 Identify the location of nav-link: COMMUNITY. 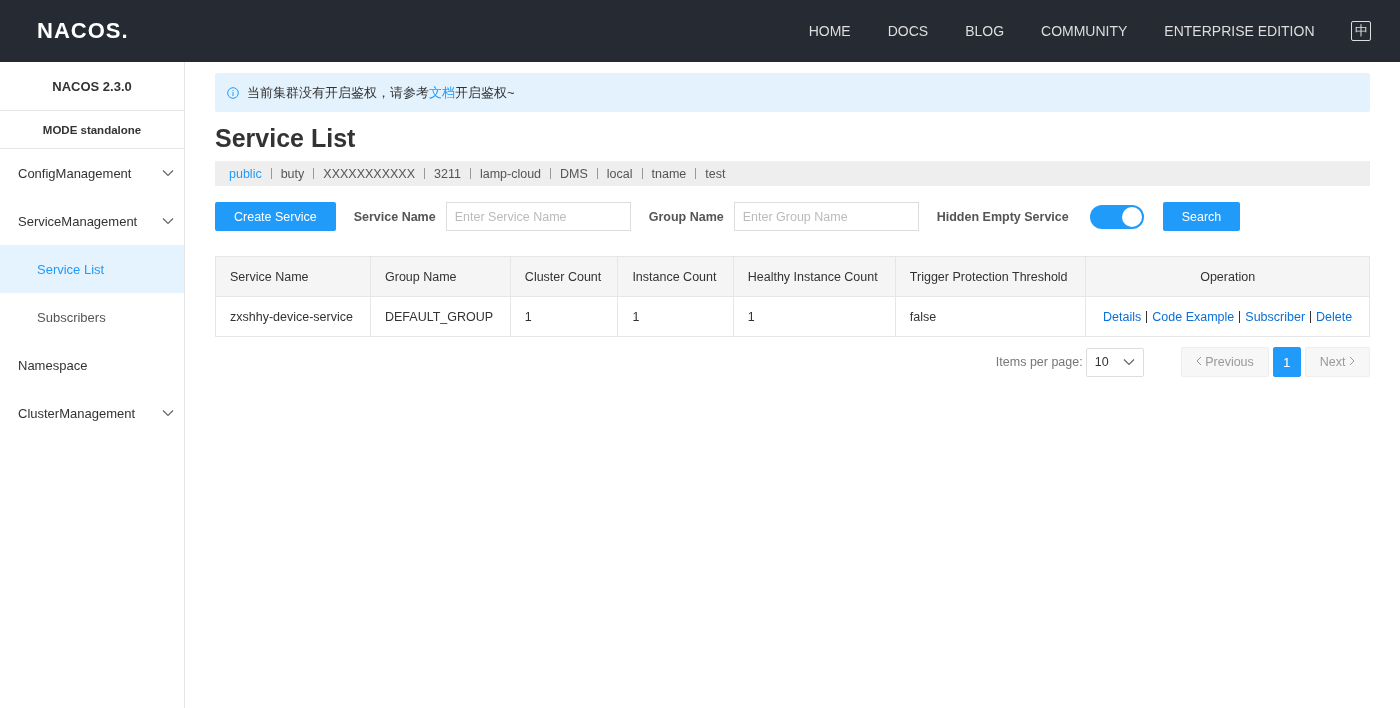
(1084, 31).